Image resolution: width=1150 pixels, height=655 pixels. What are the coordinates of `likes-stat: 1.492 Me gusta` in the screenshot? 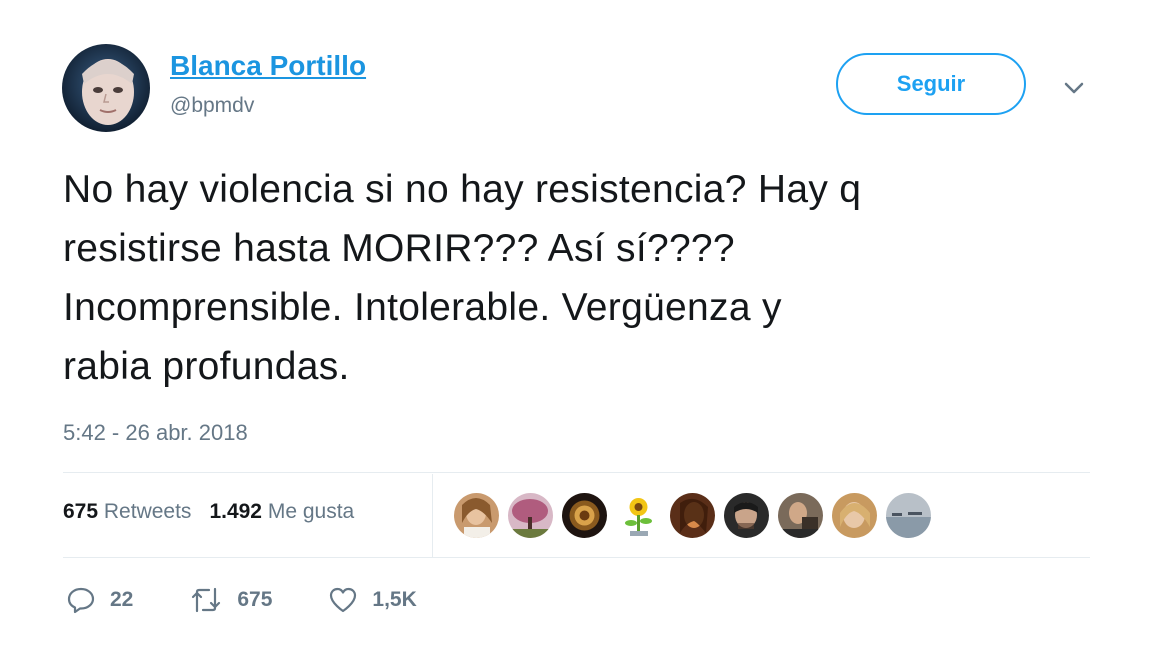 It's located at (281, 511).